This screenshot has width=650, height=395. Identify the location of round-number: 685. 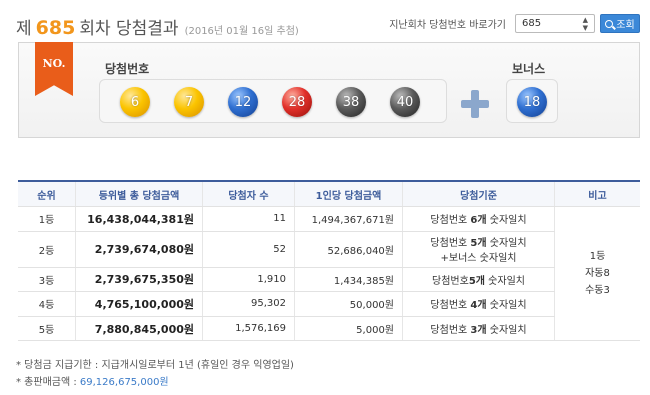
(55, 28).